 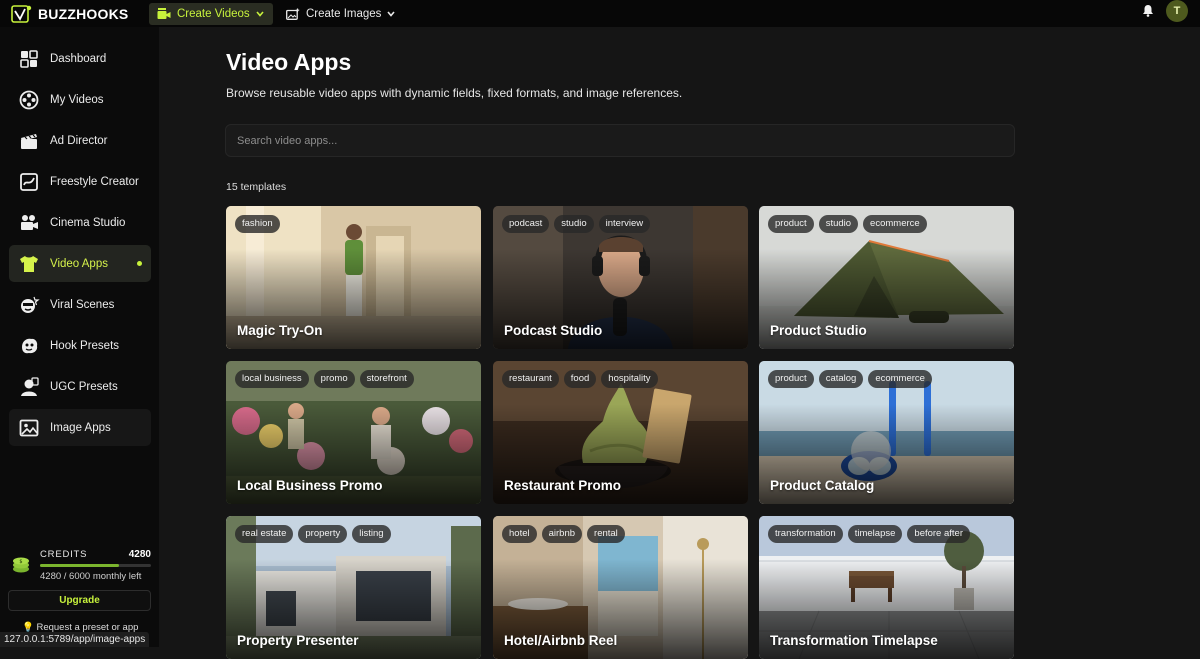 I want to click on sidebar-item-label: My Videos, so click(x=77, y=99).